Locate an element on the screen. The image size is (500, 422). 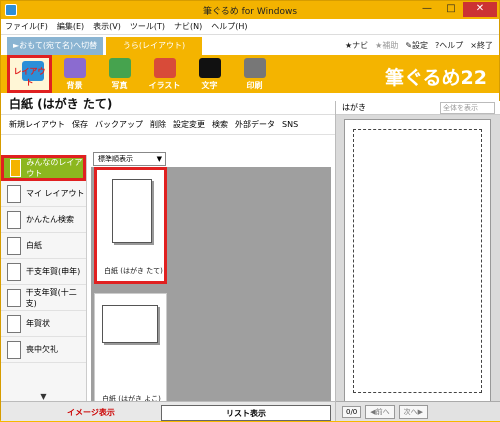
layout-back-tab: うら(レイアウト) is located at coordinates (154, 46).